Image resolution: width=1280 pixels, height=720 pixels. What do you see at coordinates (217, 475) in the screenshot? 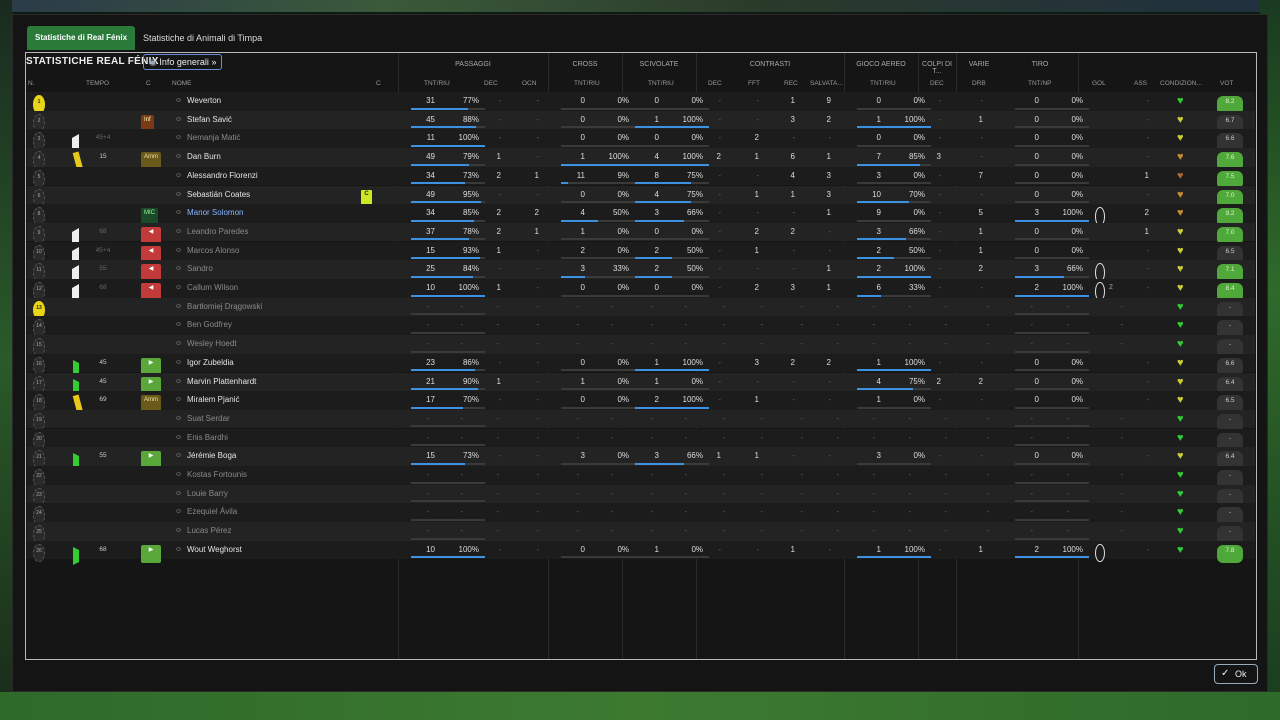
I see `player-name: Kostas Fortounis` at bounding box center [217, 475].